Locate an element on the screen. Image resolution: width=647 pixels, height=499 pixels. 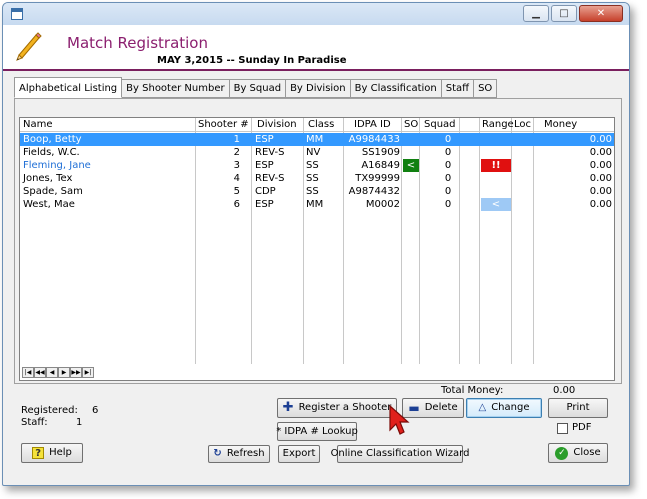
col-header-money: Money is located at coordinates (560, 124).